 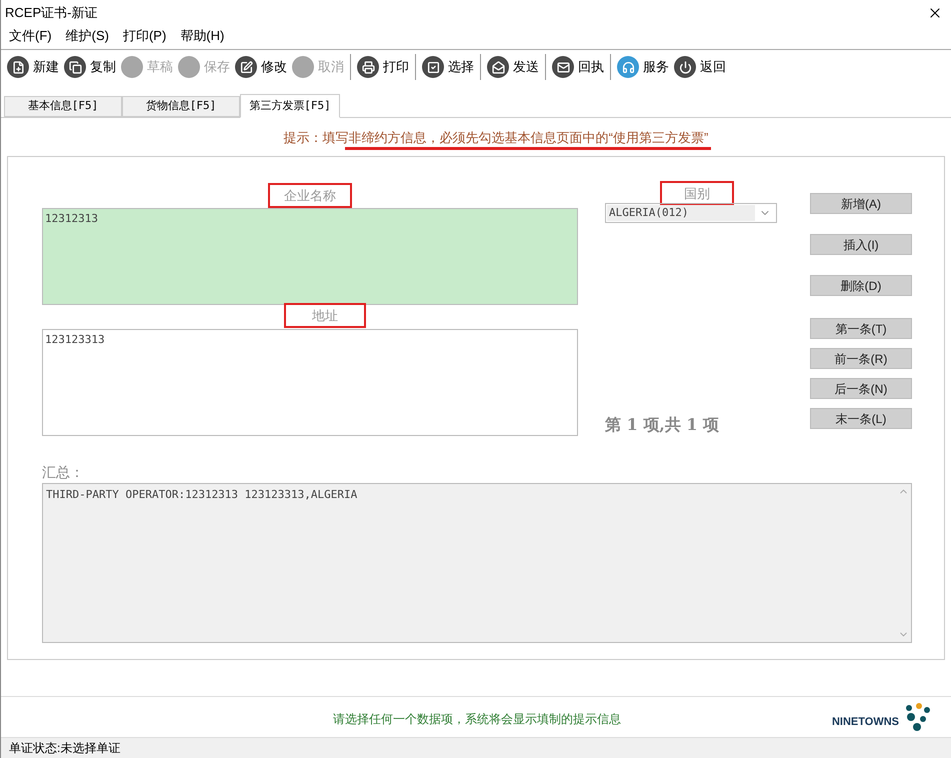 What do you see at coordinates (433, 67) in the screenshot?
I see `checkbox-icon` at bounding box center [433, 67].